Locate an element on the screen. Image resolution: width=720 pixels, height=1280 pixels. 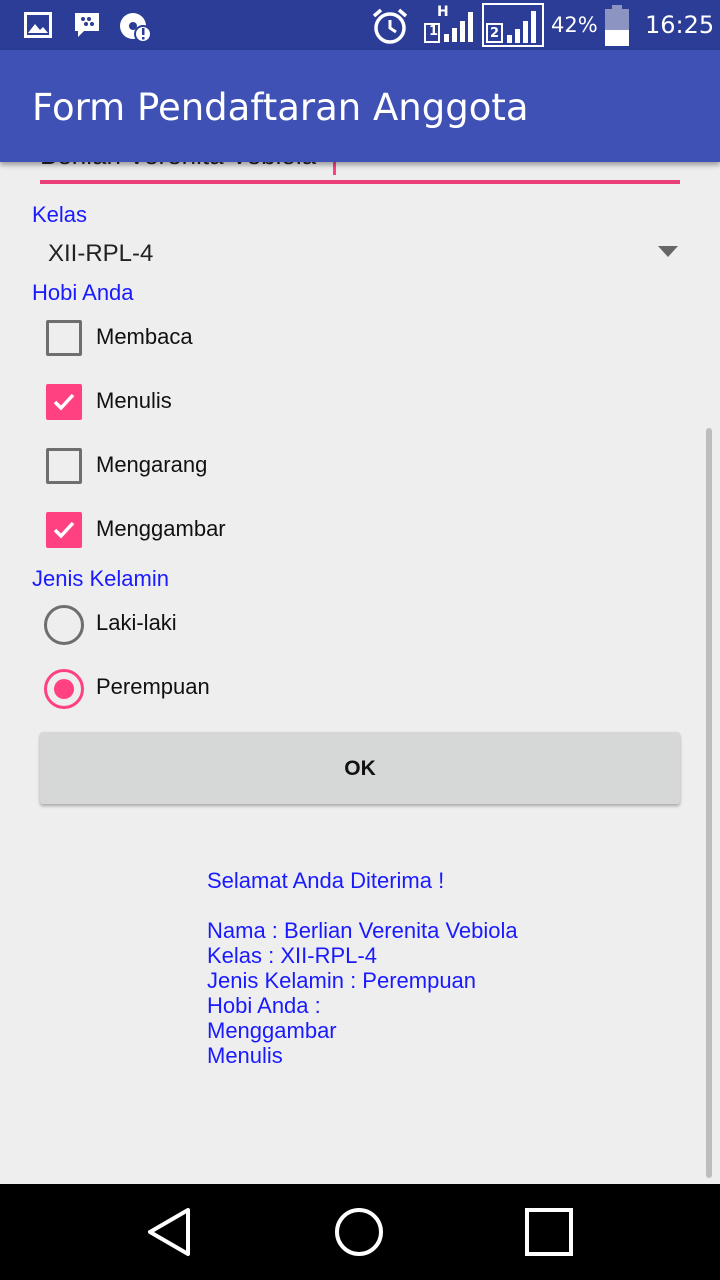
result-hobi-item: Menulis is located at coordinates (245, 1055).